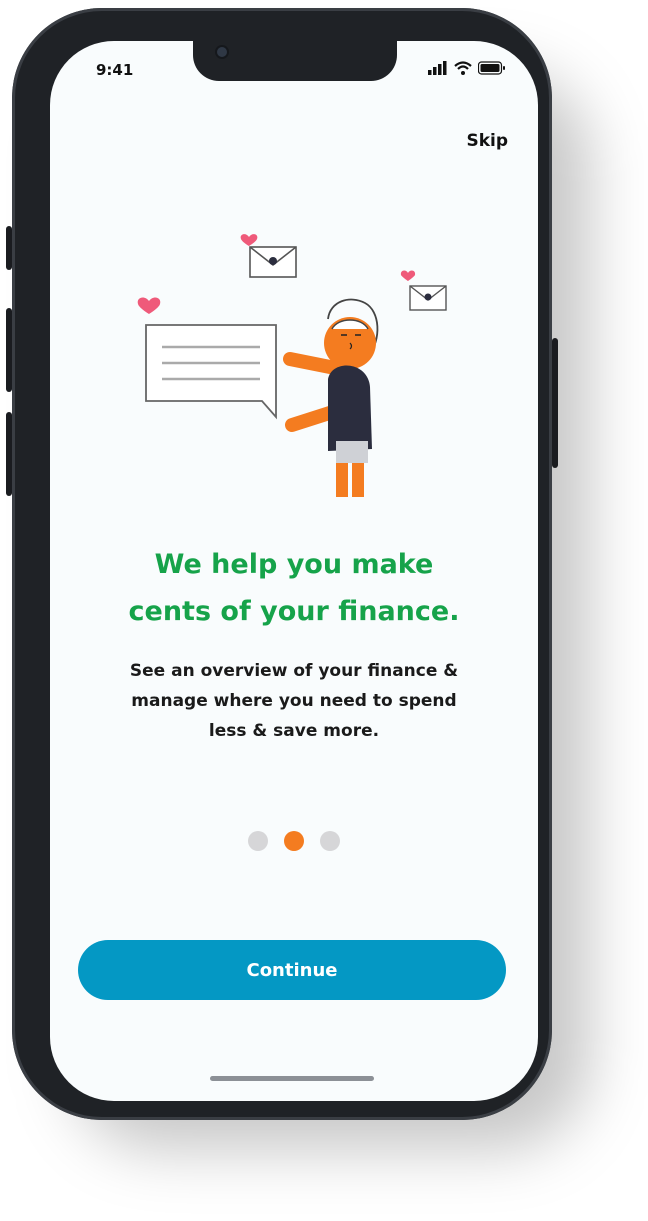 Image resolution: width=648 pixels, height=1221 pixels. What do you see at coordinates (292, 1078) in the screenshot?
I see `home-indicator` at bounding box center [292, 1078].